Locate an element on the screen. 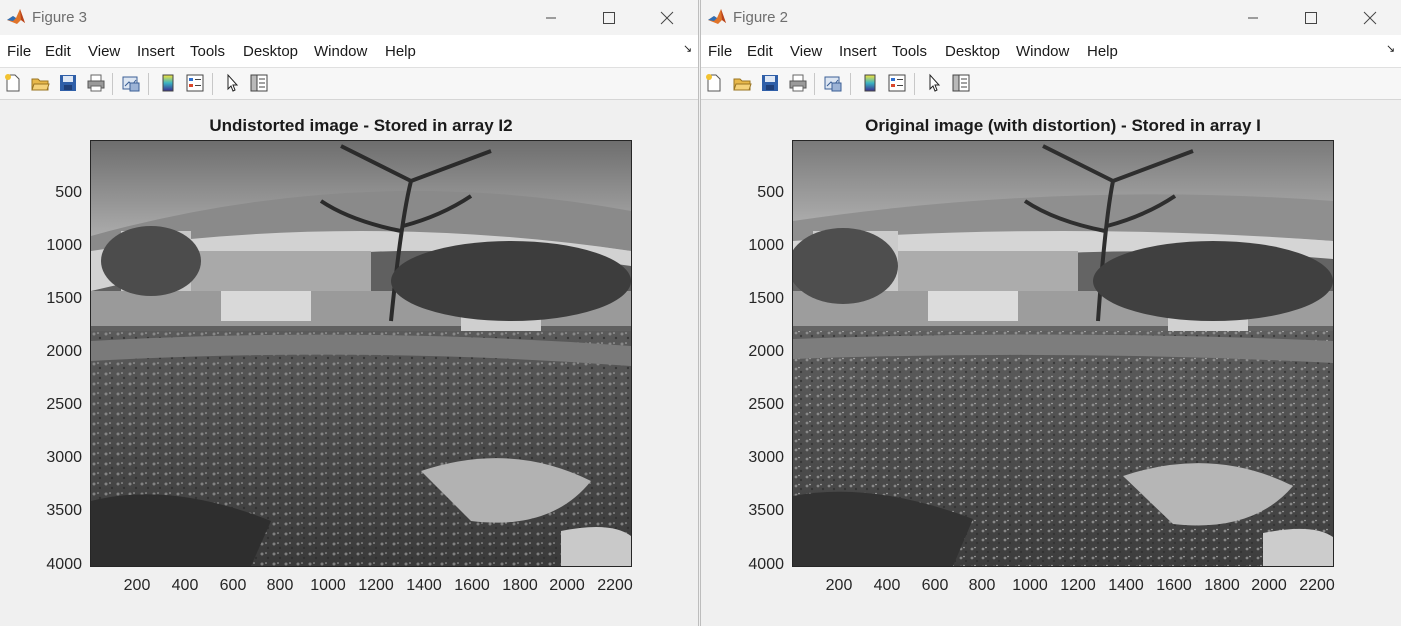  title-bar: Figure 3 is located at coordinates (349, 17).